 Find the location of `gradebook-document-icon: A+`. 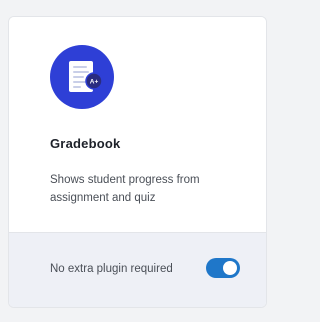

gradebook-document-icon: A+ is located at coordinates (82, 77).